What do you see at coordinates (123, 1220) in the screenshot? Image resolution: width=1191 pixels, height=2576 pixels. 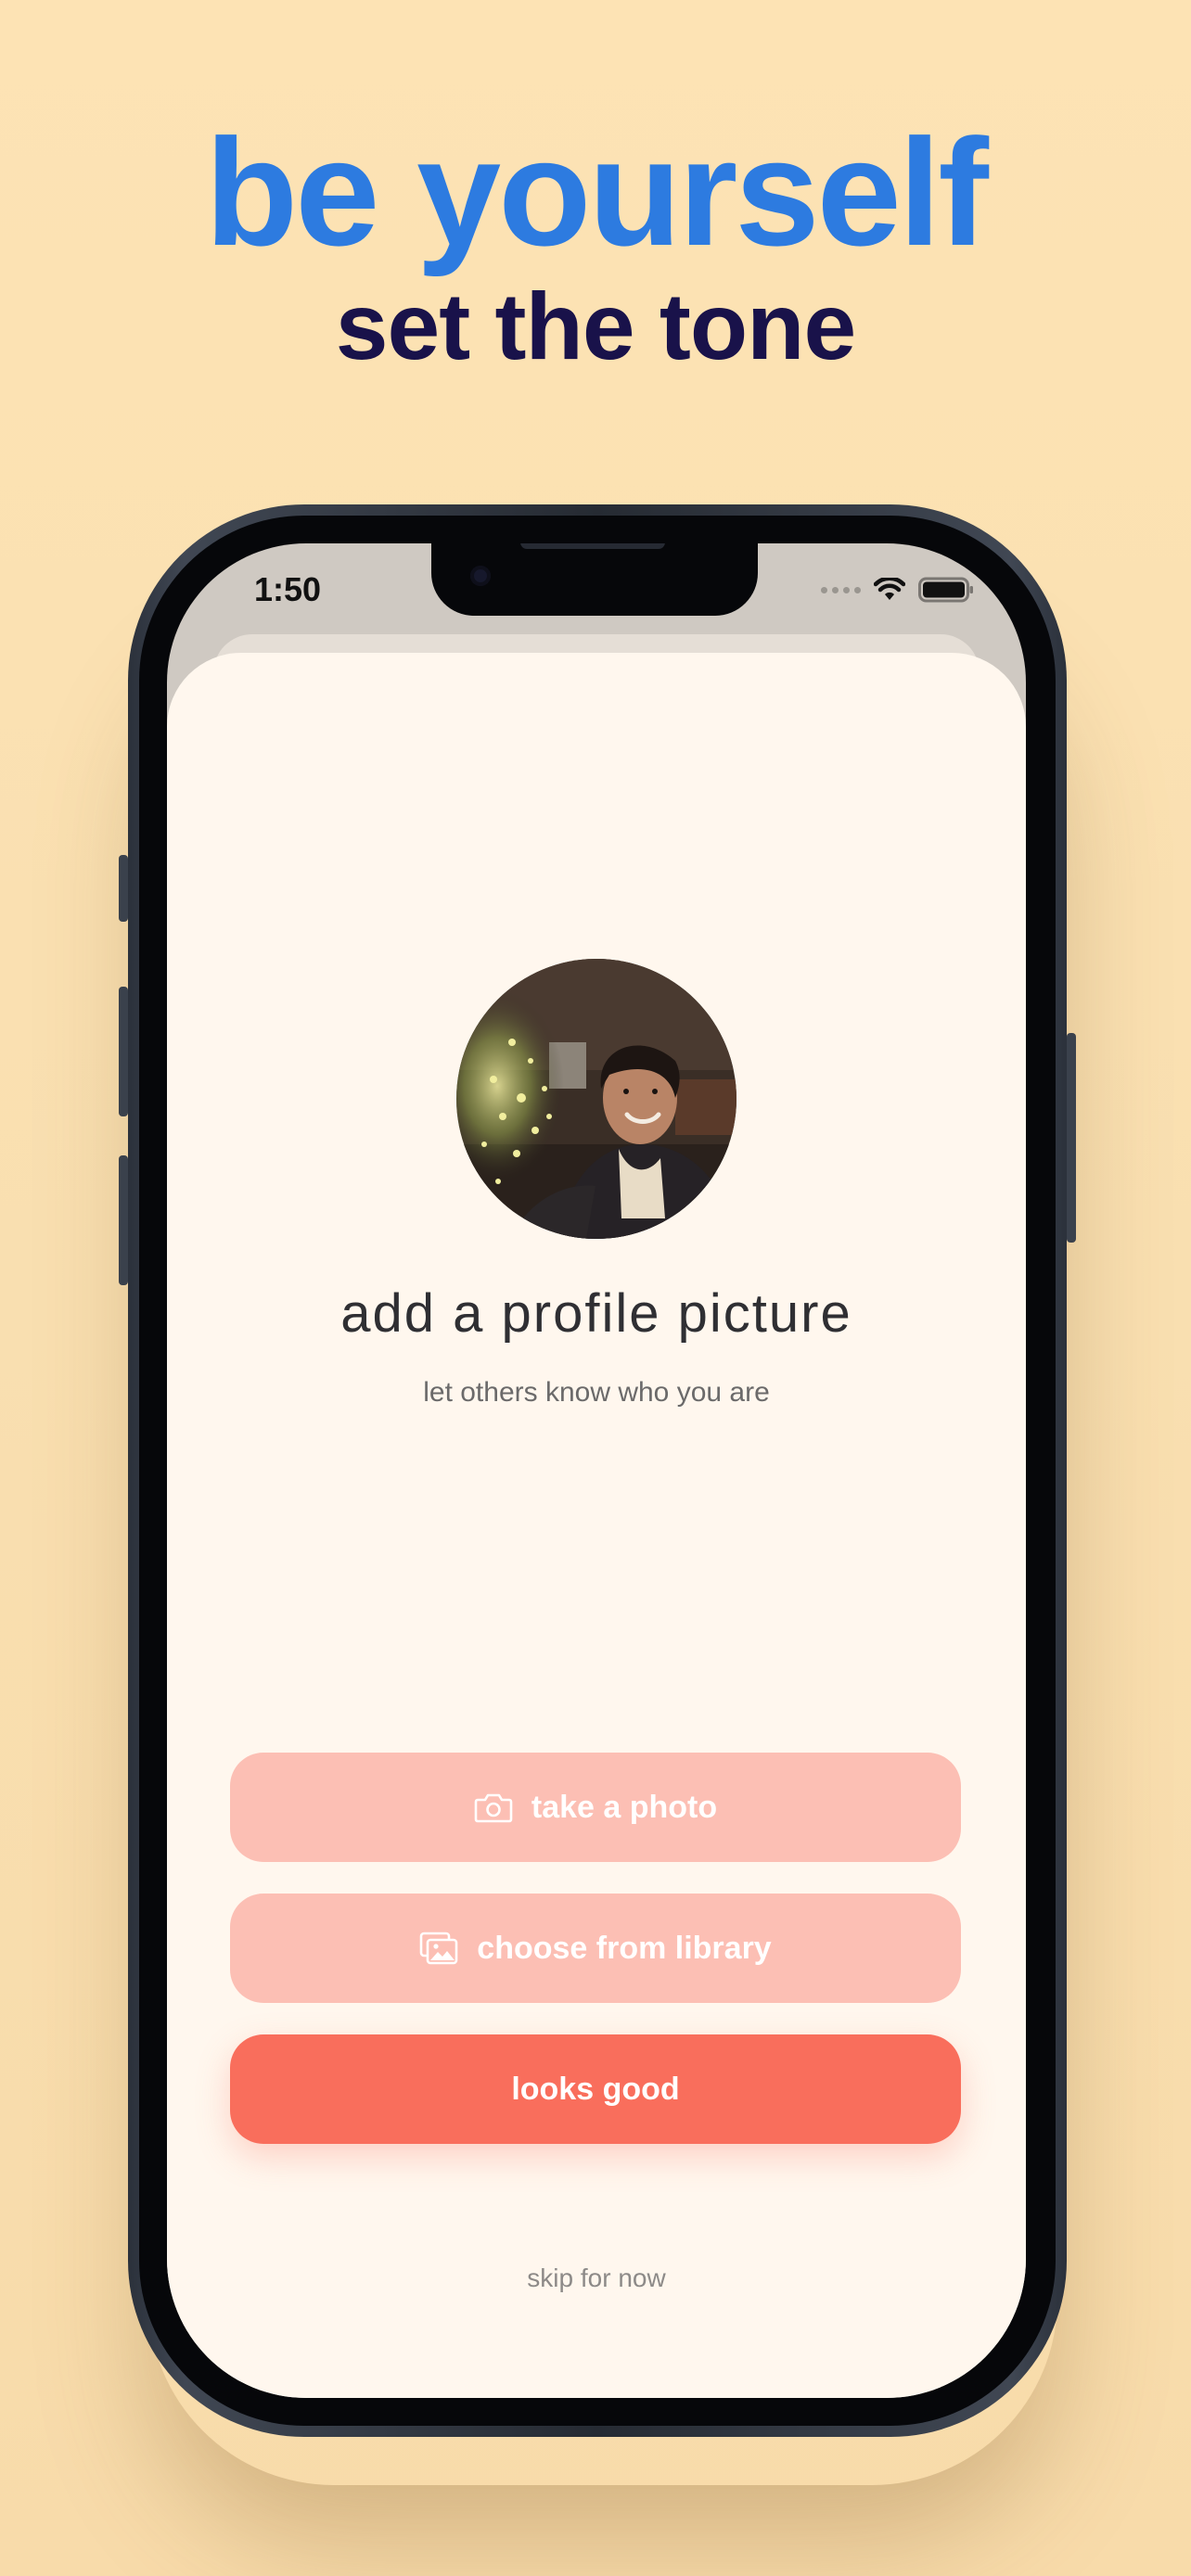 I see `volume-down-button` at bounding box center [123, 1220].